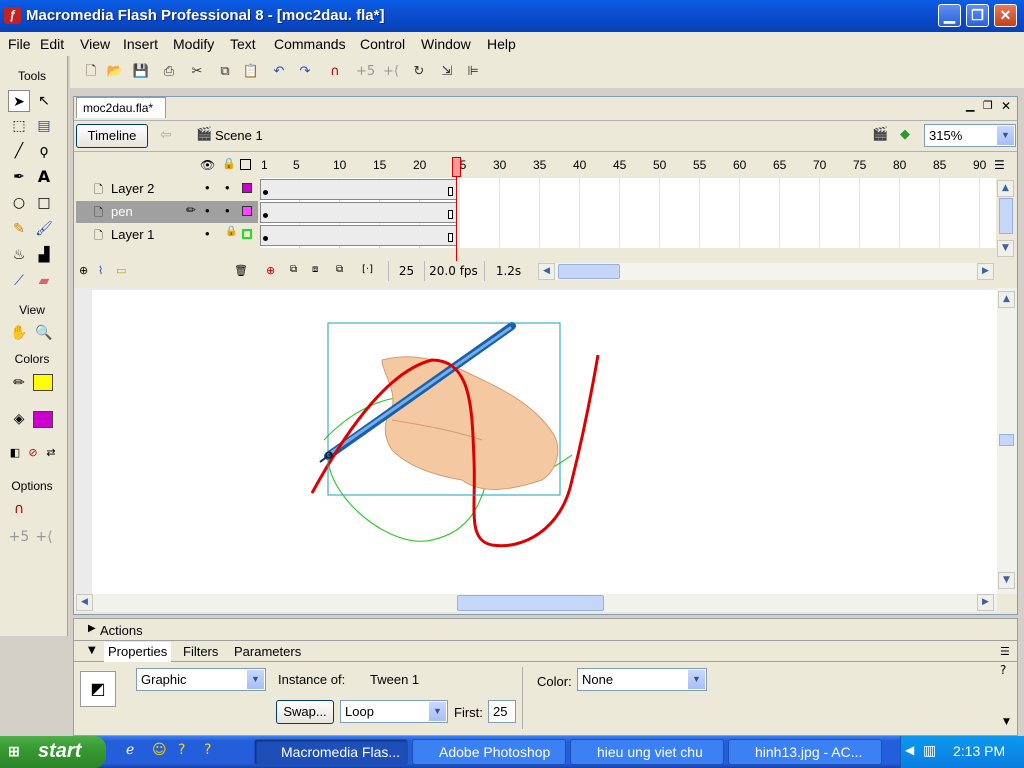 The image size is (1024, 768). I want to click on zoom-tool-icon: 🔍, so click(44, 333).